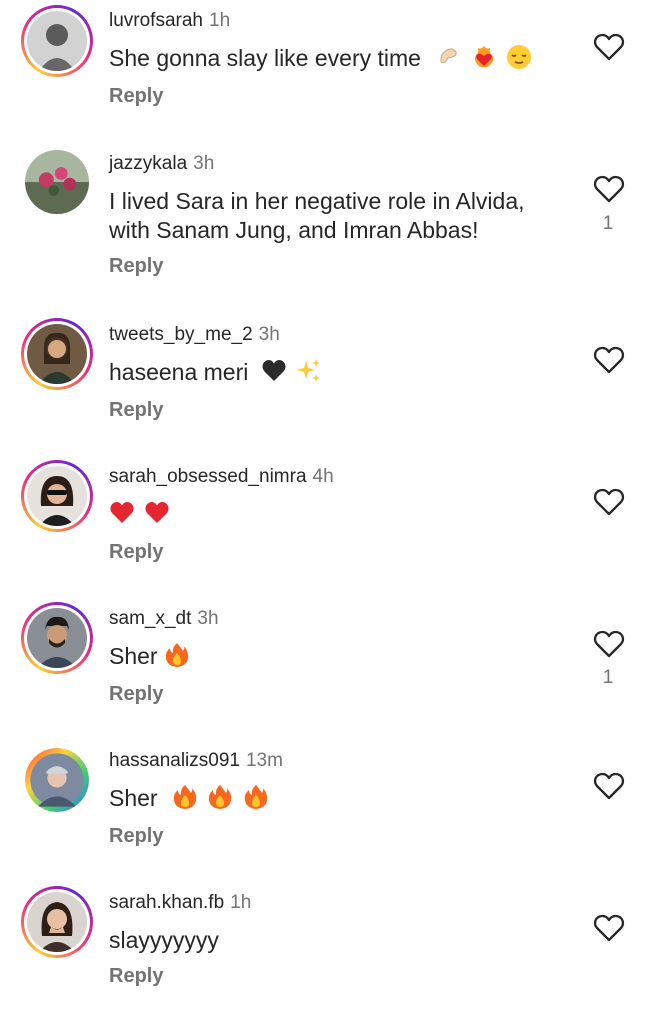  Describe the element at coordinates (334, 940) in the screenshot. I see `comment-text: slayyyyyyy` at that location.